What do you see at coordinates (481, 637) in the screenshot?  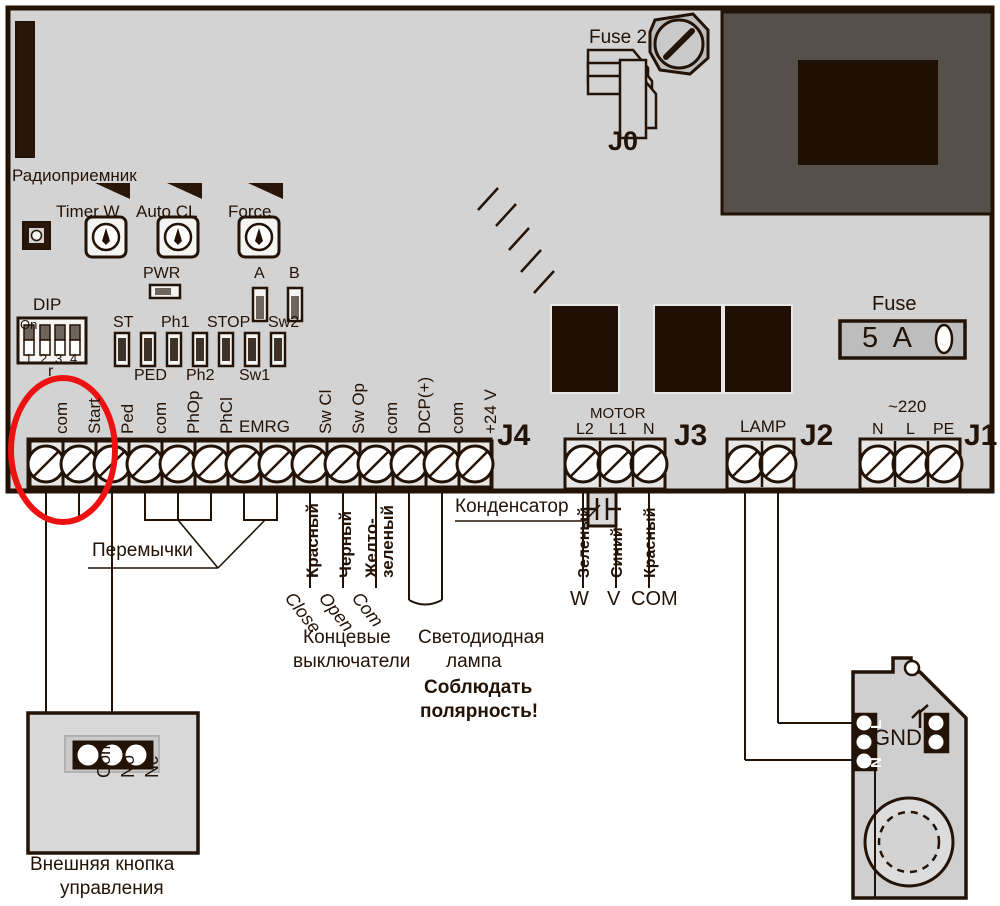 I see `led-lamp-title-line1: Светодиодная` at bounding box center [481, 637].